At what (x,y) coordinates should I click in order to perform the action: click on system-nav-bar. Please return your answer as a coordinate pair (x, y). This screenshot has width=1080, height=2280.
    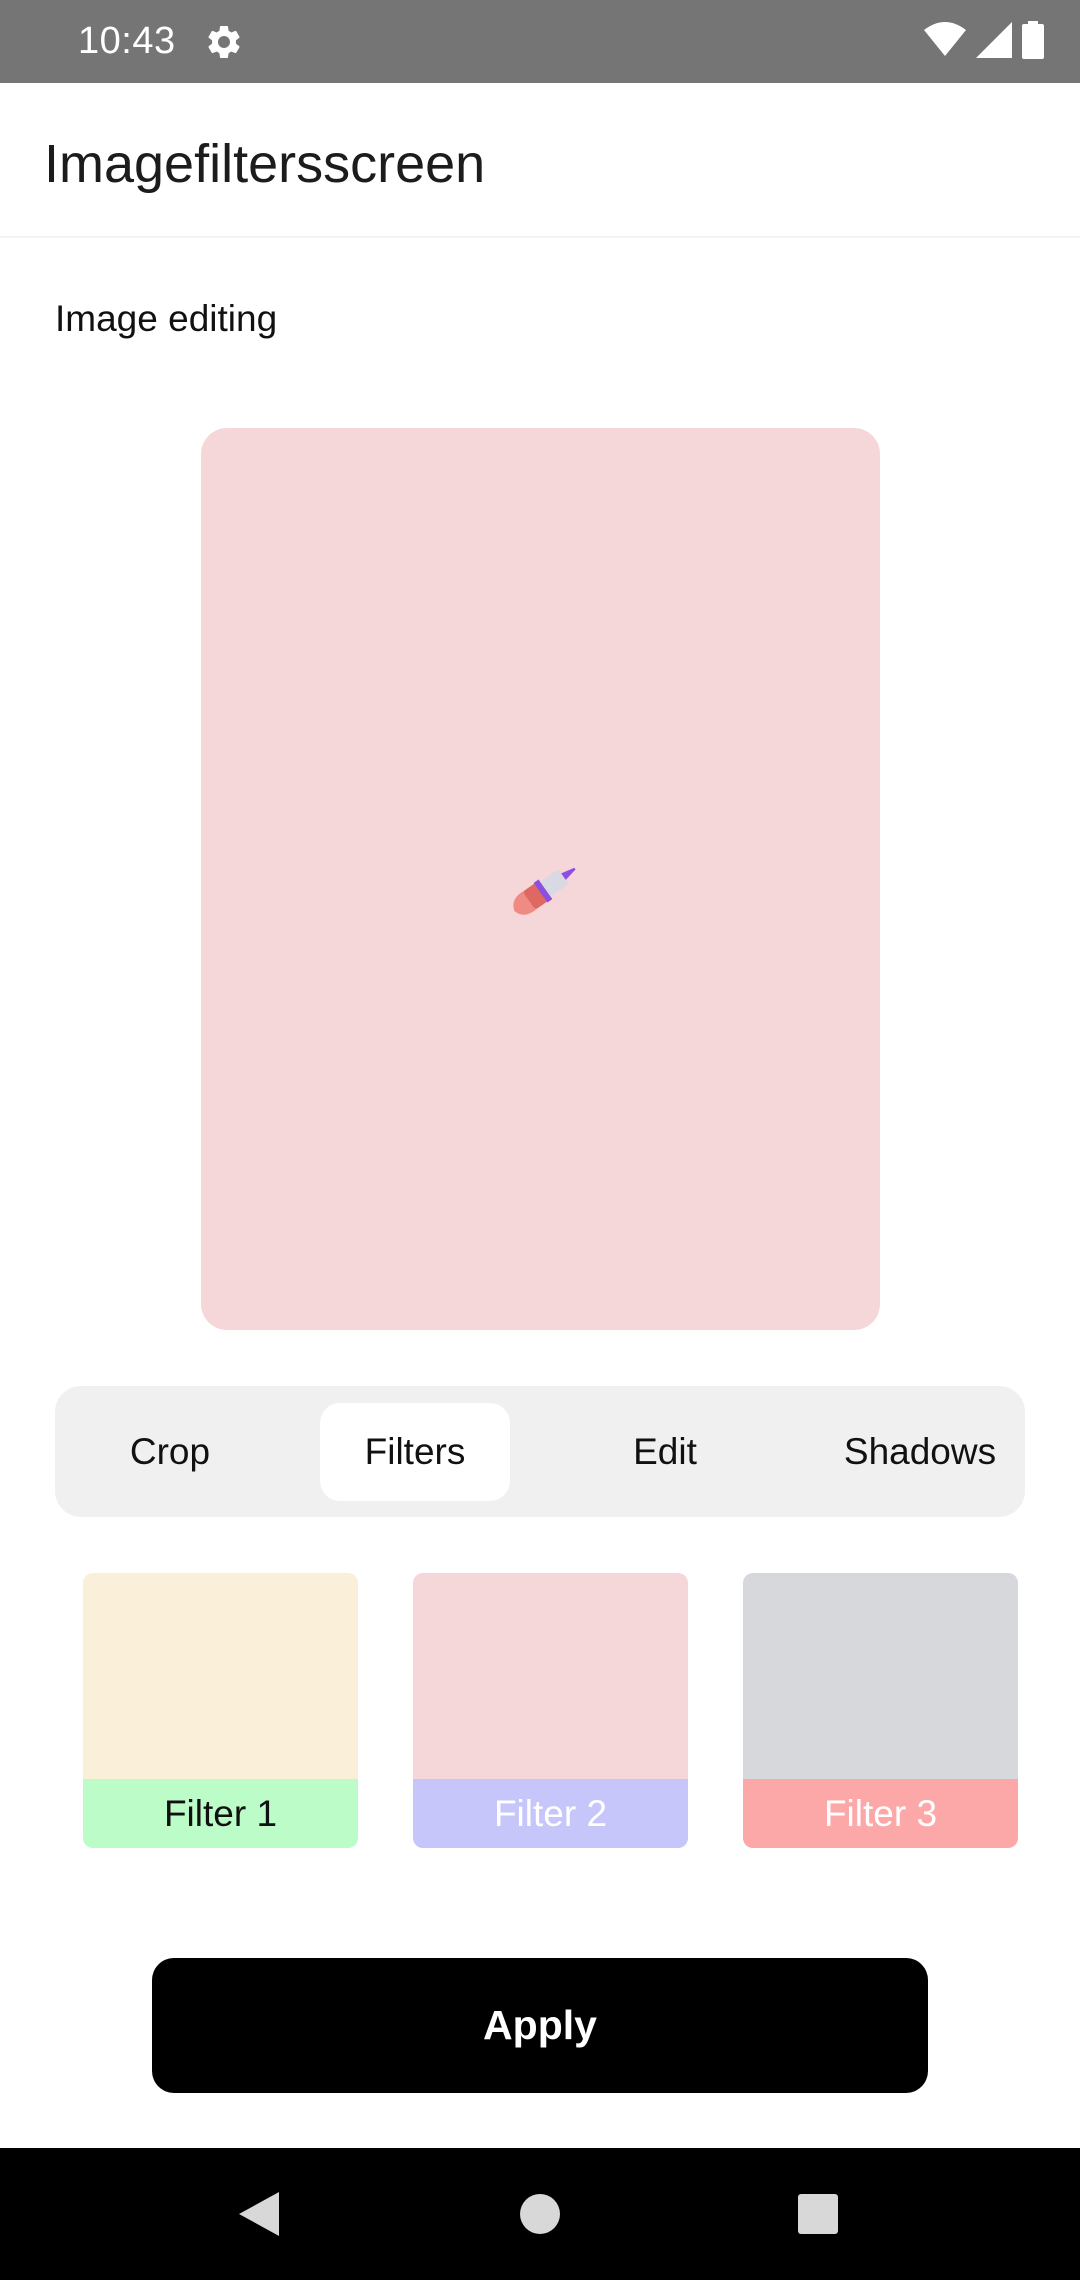
    Looking at the image, I should click on (540, 2214).